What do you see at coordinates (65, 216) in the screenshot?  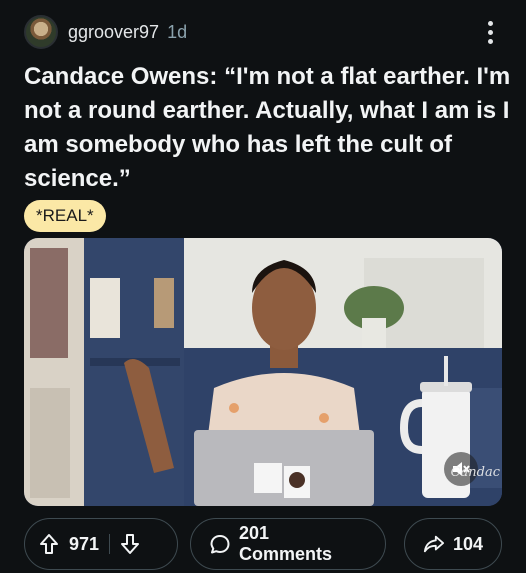 I see `post-flair: *REAL*` at bounding box center [65, 216].